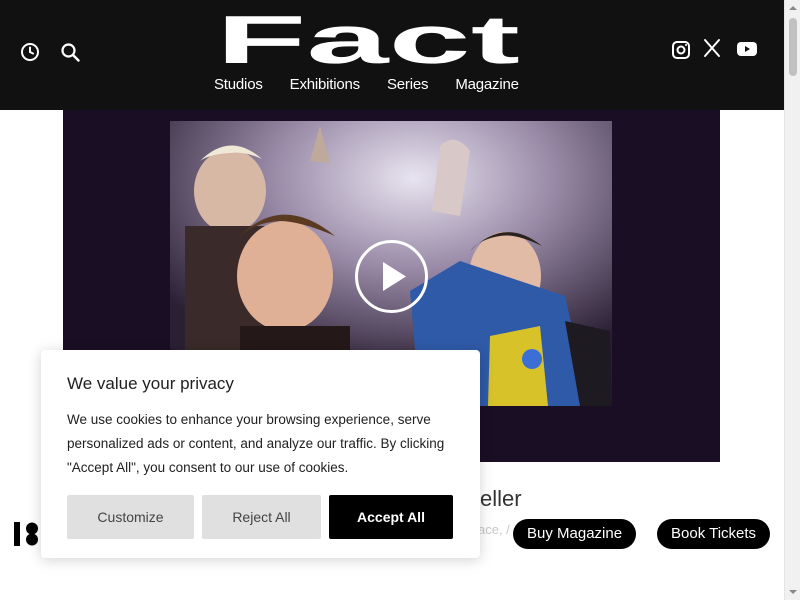  What do you see at coordinates (792, 8) in the screenshot?
I see `scroll-up-arrow` at bounding box center [792, 8].